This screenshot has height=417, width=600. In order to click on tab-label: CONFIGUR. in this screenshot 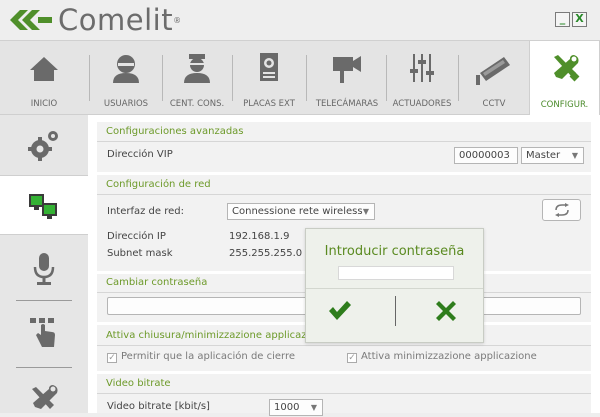, I will do `click(564, 105)`.